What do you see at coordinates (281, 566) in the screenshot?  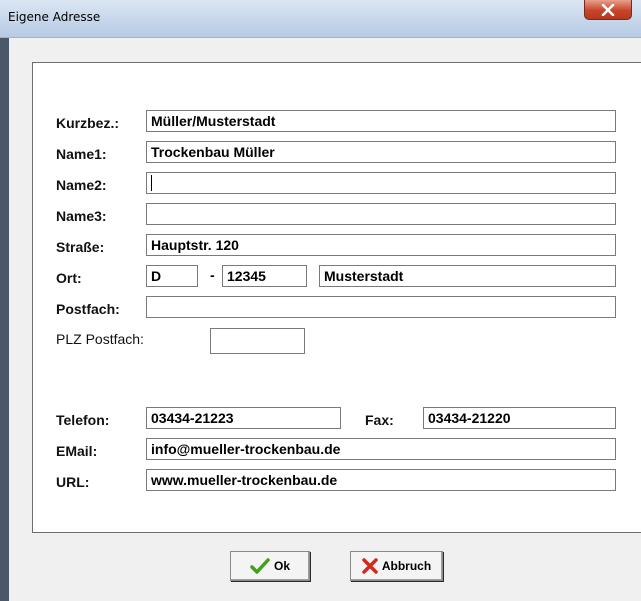 I see `ok-label: Ok` at bounding box center [281, 566].